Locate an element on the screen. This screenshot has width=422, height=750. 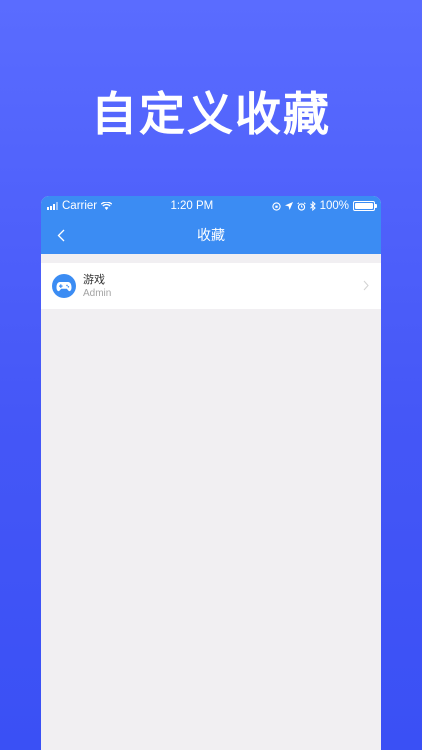
status-time: 1:20 PM is located at coordinates (192, 206).